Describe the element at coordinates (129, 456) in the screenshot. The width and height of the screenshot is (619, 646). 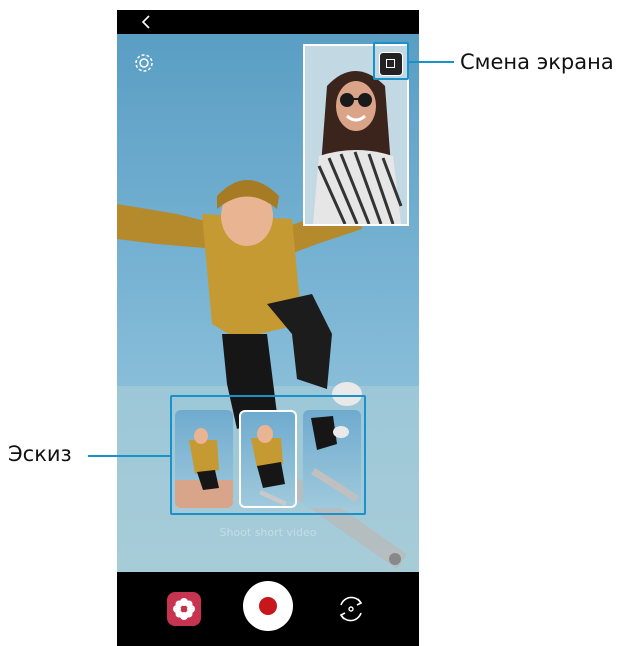
I see `thumbnail-callout-line` at that location.